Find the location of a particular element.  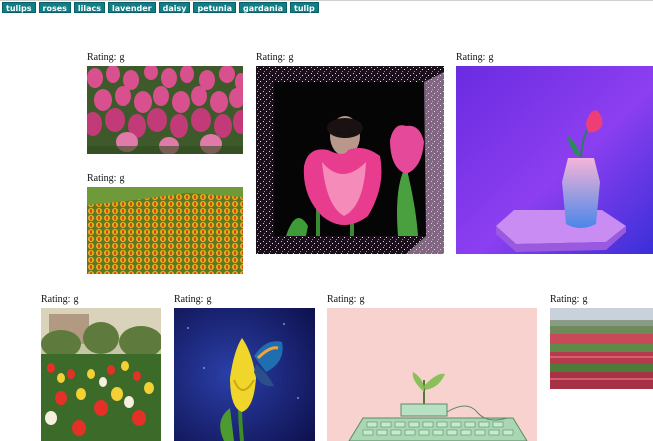

tag-gardania: gardania is located at coordinates (262, 7).